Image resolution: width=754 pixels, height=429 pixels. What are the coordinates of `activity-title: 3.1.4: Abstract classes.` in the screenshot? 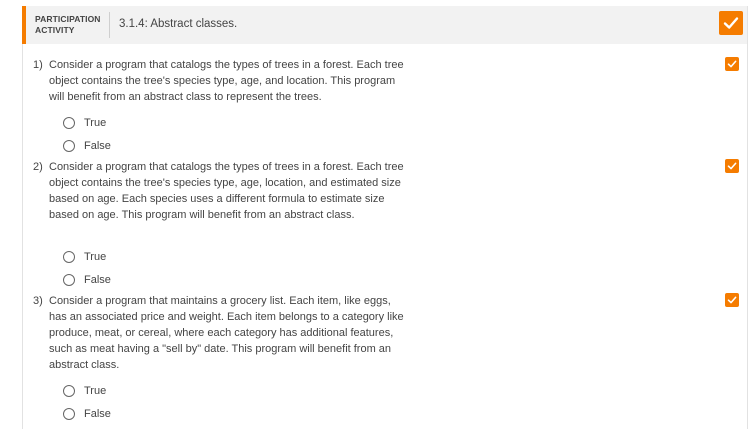 It's located at (178, 24).